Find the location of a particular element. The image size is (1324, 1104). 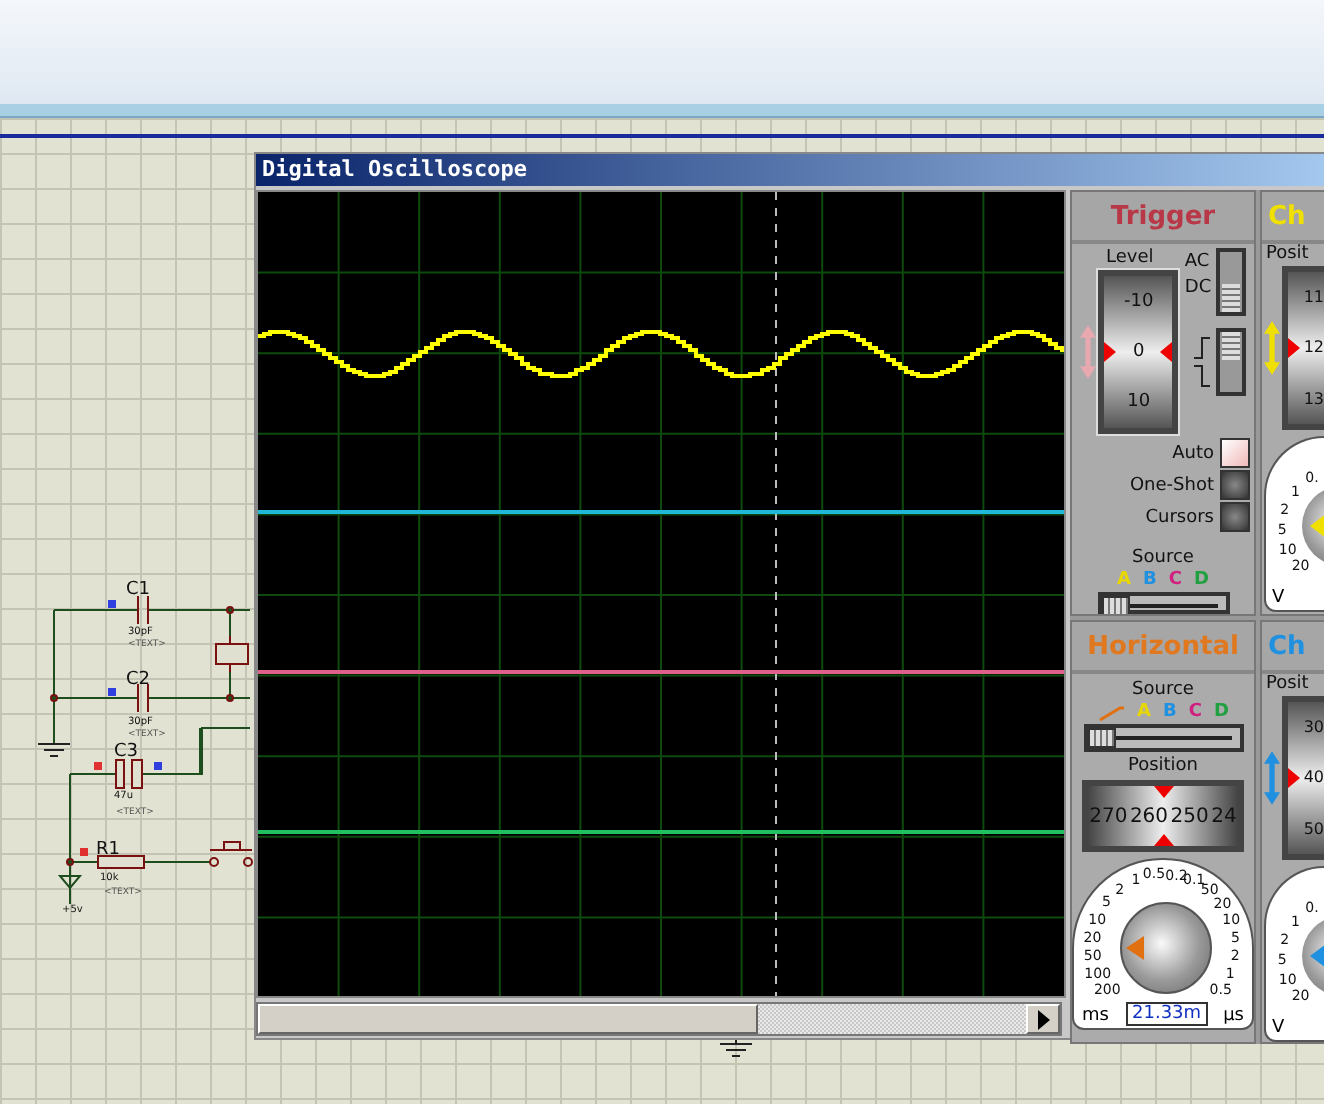

level-label: Level is located at coordinates (1130, 259).